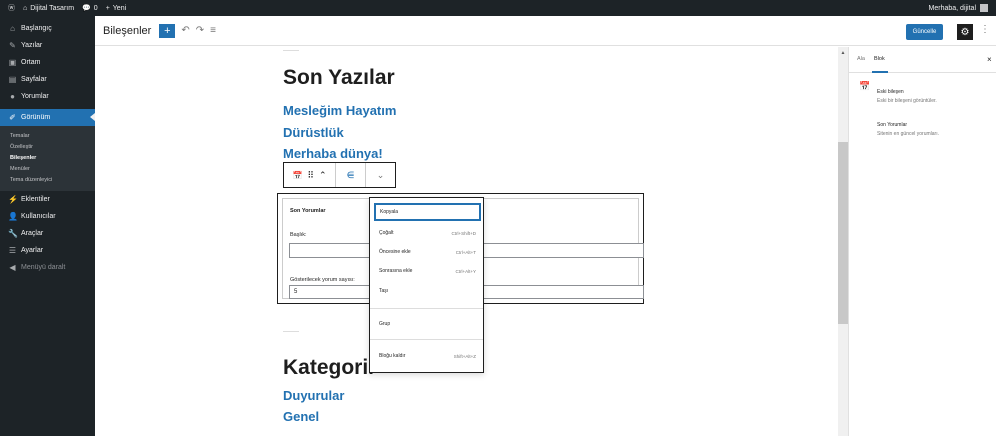 The width and height of the screenshot is (996, 436). I want to click on submenu-item-customize: Özelleştir, so click(47, 146).